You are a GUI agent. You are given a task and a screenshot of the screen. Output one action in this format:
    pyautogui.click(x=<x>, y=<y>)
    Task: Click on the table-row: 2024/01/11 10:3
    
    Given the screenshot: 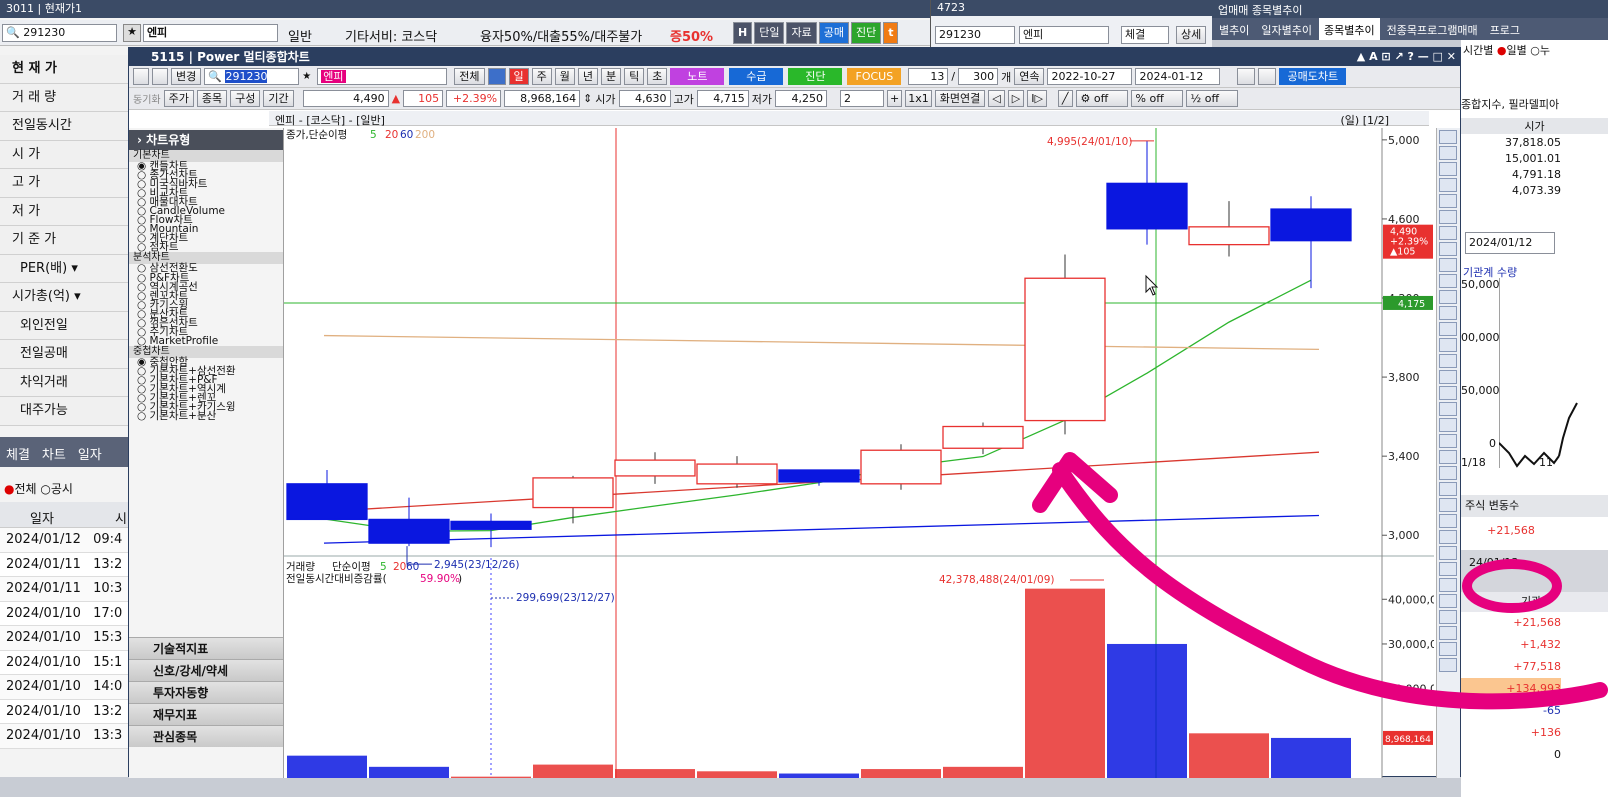 What is the action you would take?
    pyautogui.click(x=64, y=589)
    